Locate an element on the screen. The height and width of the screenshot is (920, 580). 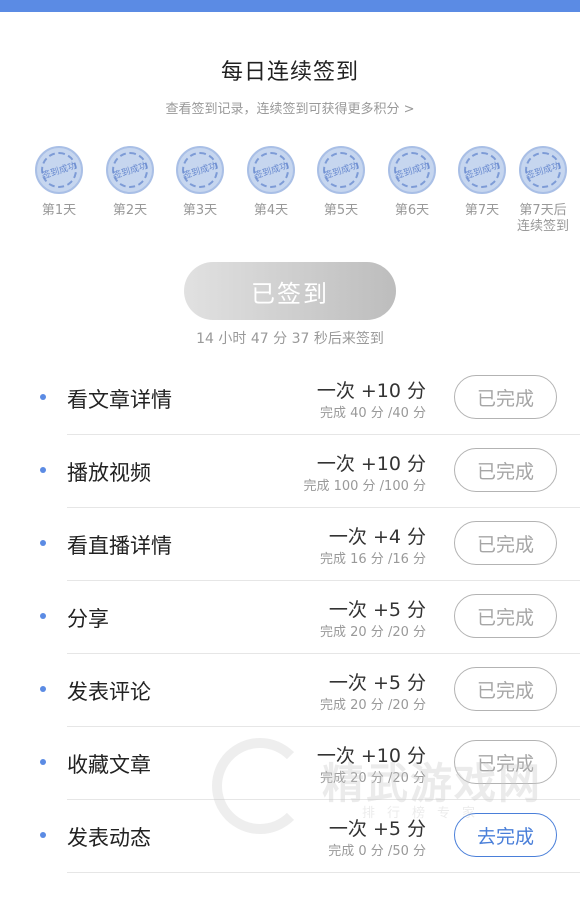
signed-in-button: 已签到 is located at coordinates (290, 291).